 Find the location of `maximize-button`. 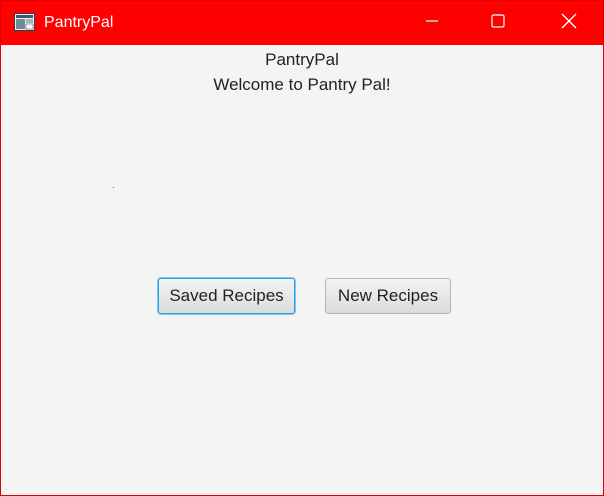

maximize-button is located at coordinates (498, 23).